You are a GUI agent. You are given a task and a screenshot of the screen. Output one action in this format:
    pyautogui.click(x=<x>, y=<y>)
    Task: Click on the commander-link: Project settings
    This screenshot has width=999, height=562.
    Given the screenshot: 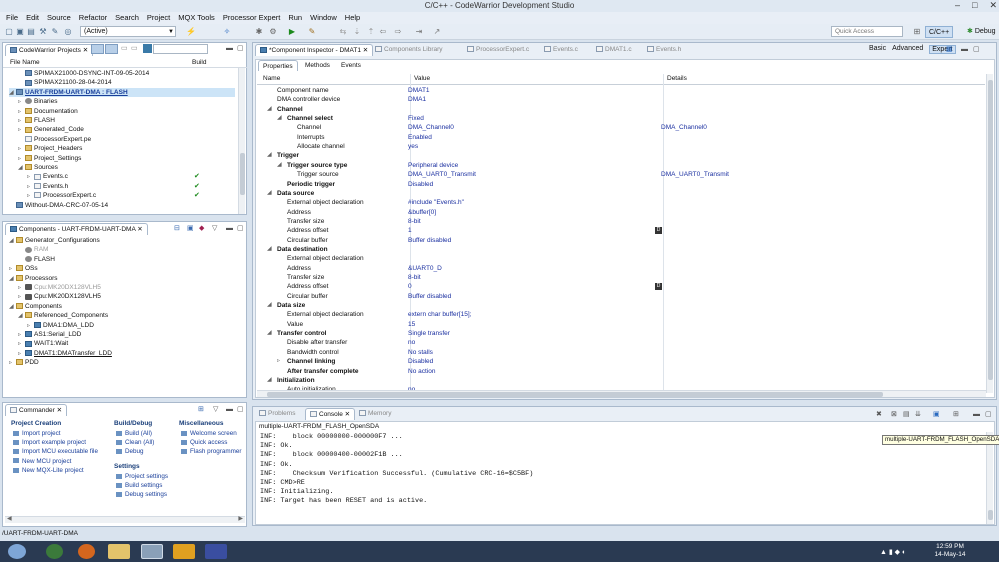 What is the action you would take?
    pyautogui.click(x=142, y=476)
    